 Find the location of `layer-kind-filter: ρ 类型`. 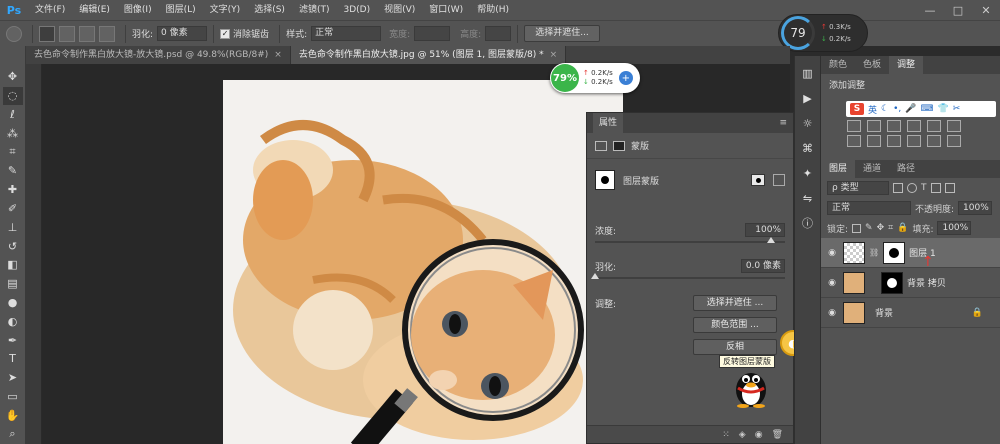

layer-kind-filter: ρ 类型 is located at coordinates (858, 188).